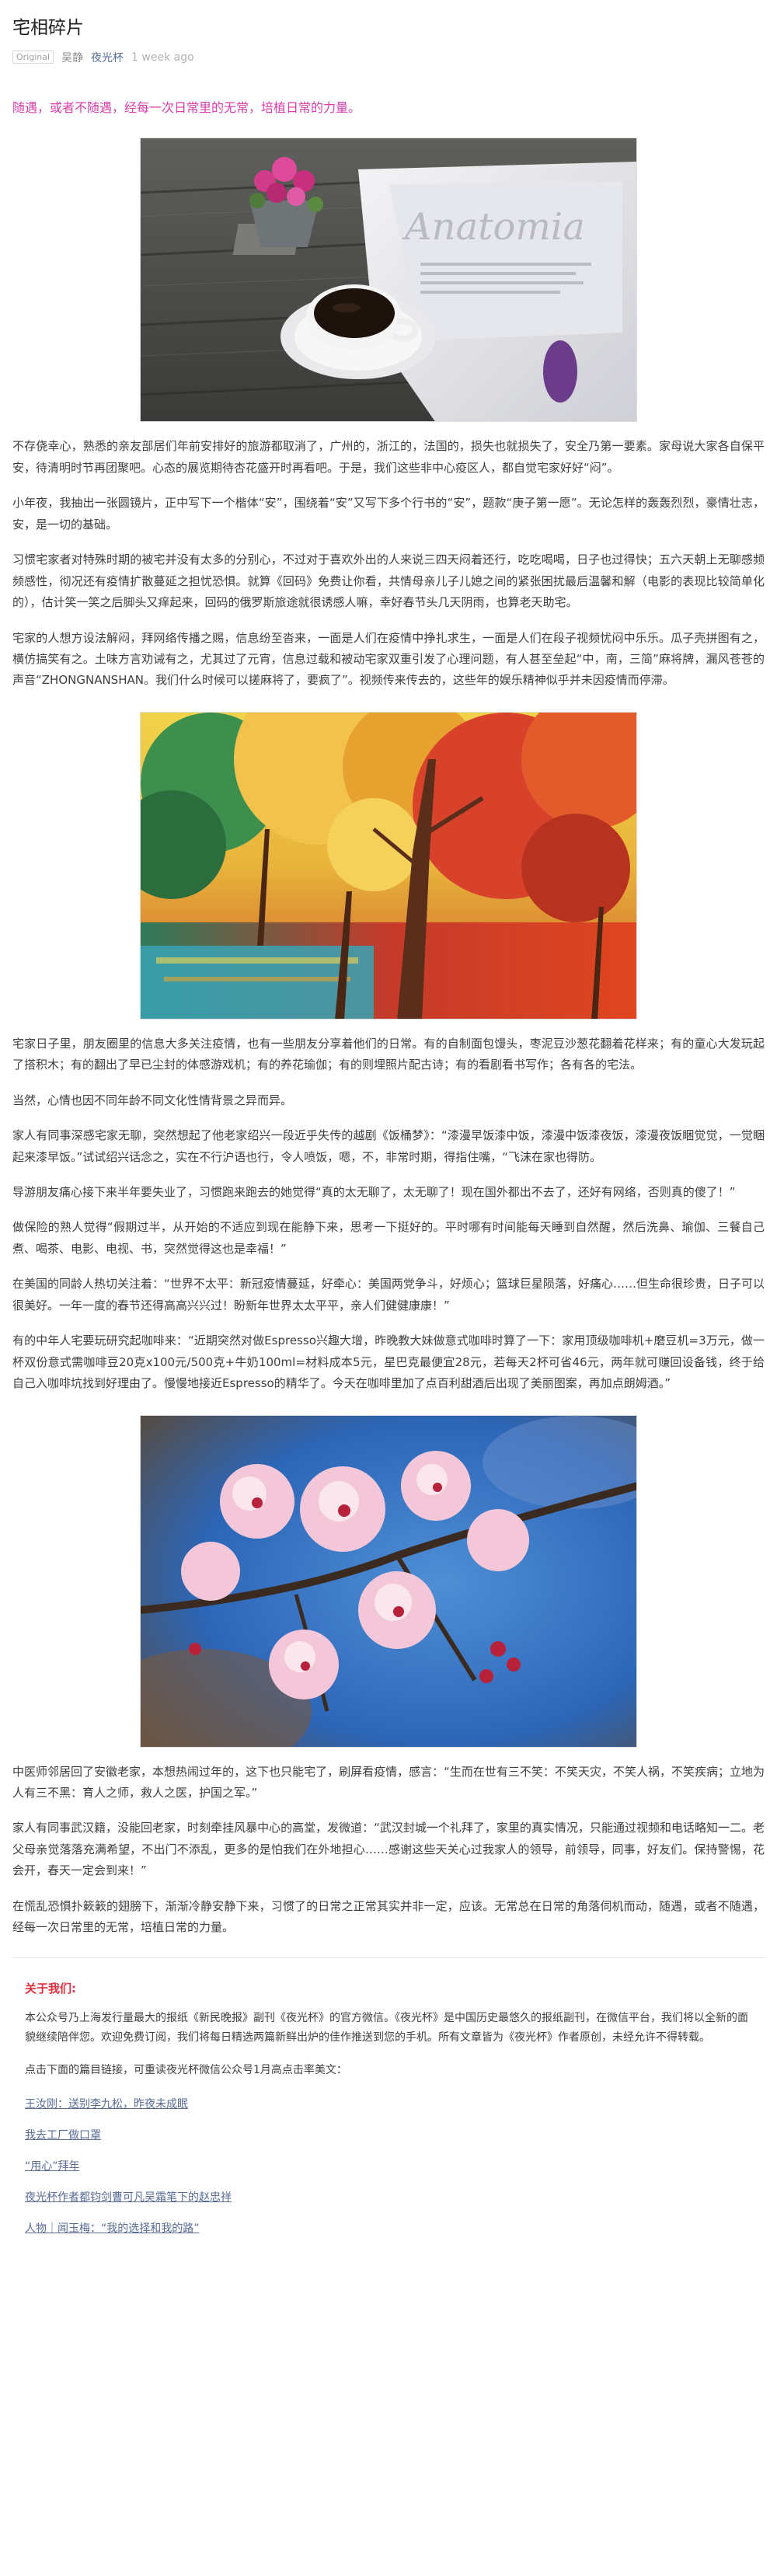 This screenshot has width=777, height=2576. I want to click on recommended-link: 我去工厂做口罩, so click(395, 2134).